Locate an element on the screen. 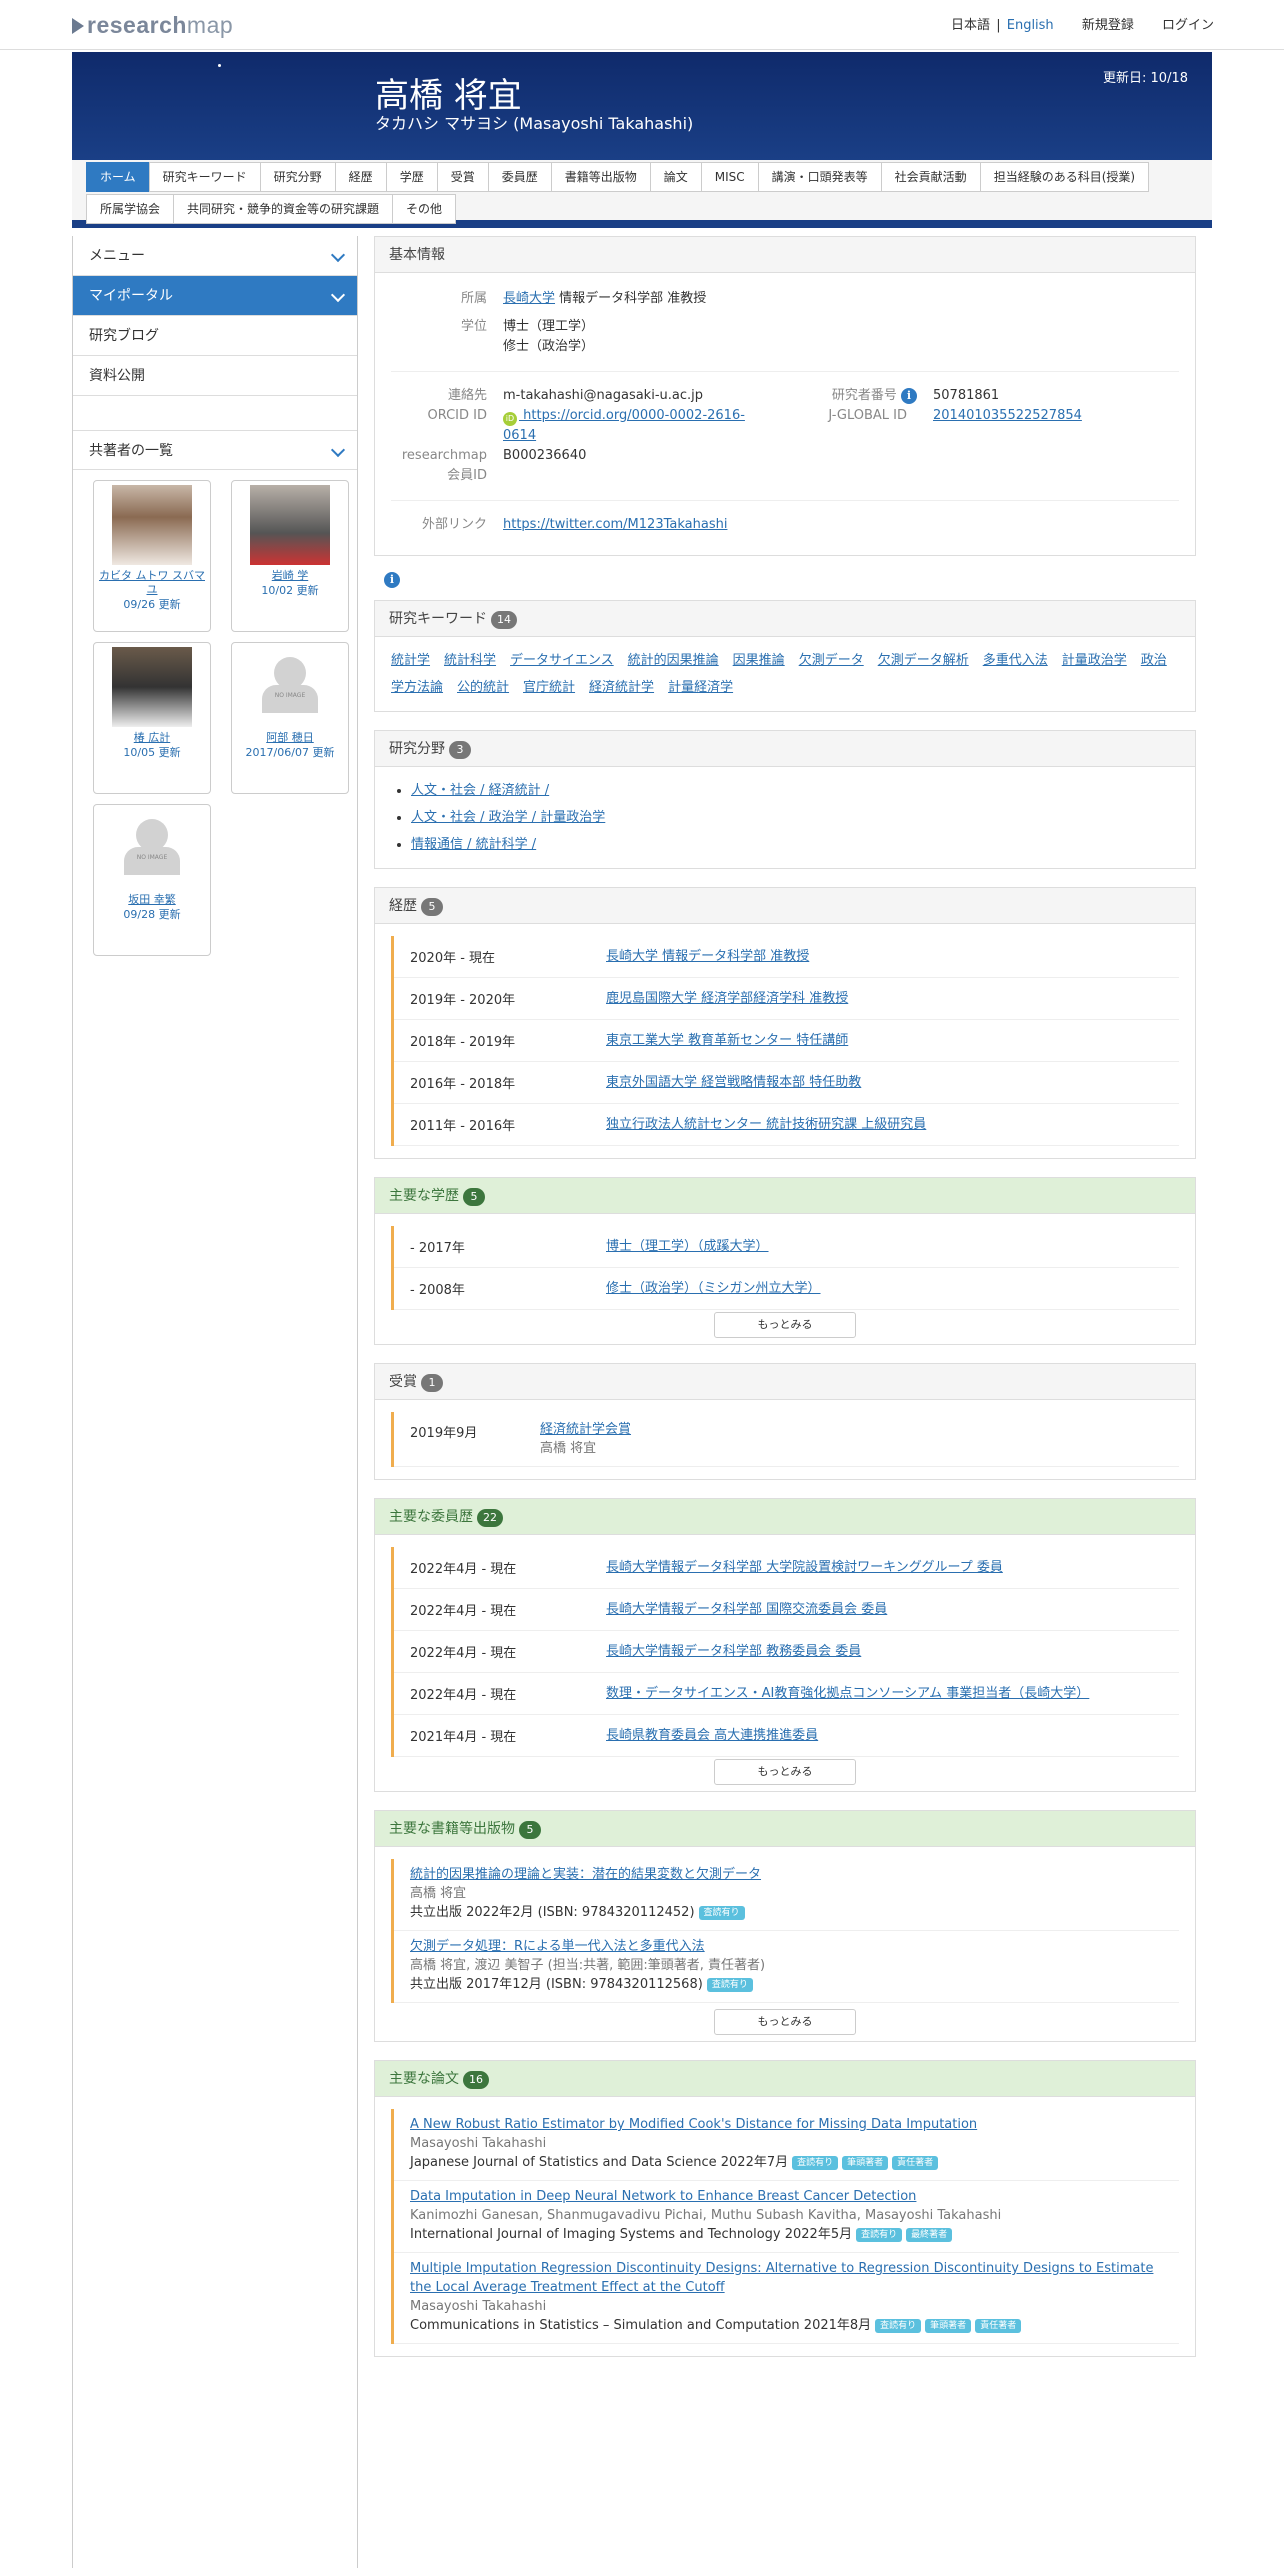  keywords-count: 14 is located at coordinates (504, 620).